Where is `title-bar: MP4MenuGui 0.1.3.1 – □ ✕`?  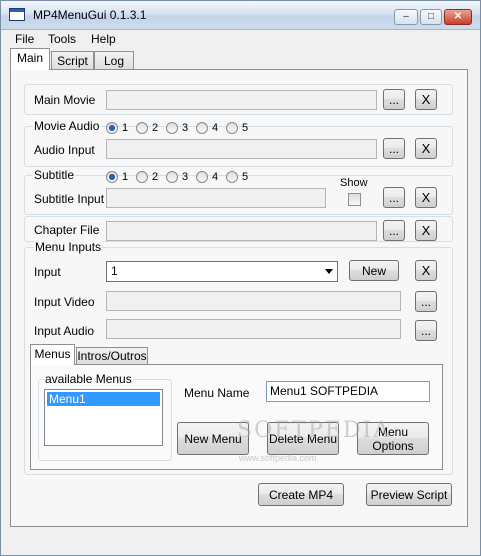 title-bar: MP4MenuGui 0.1.3.1 – □ ✕ is located at coordinates (240, 15).